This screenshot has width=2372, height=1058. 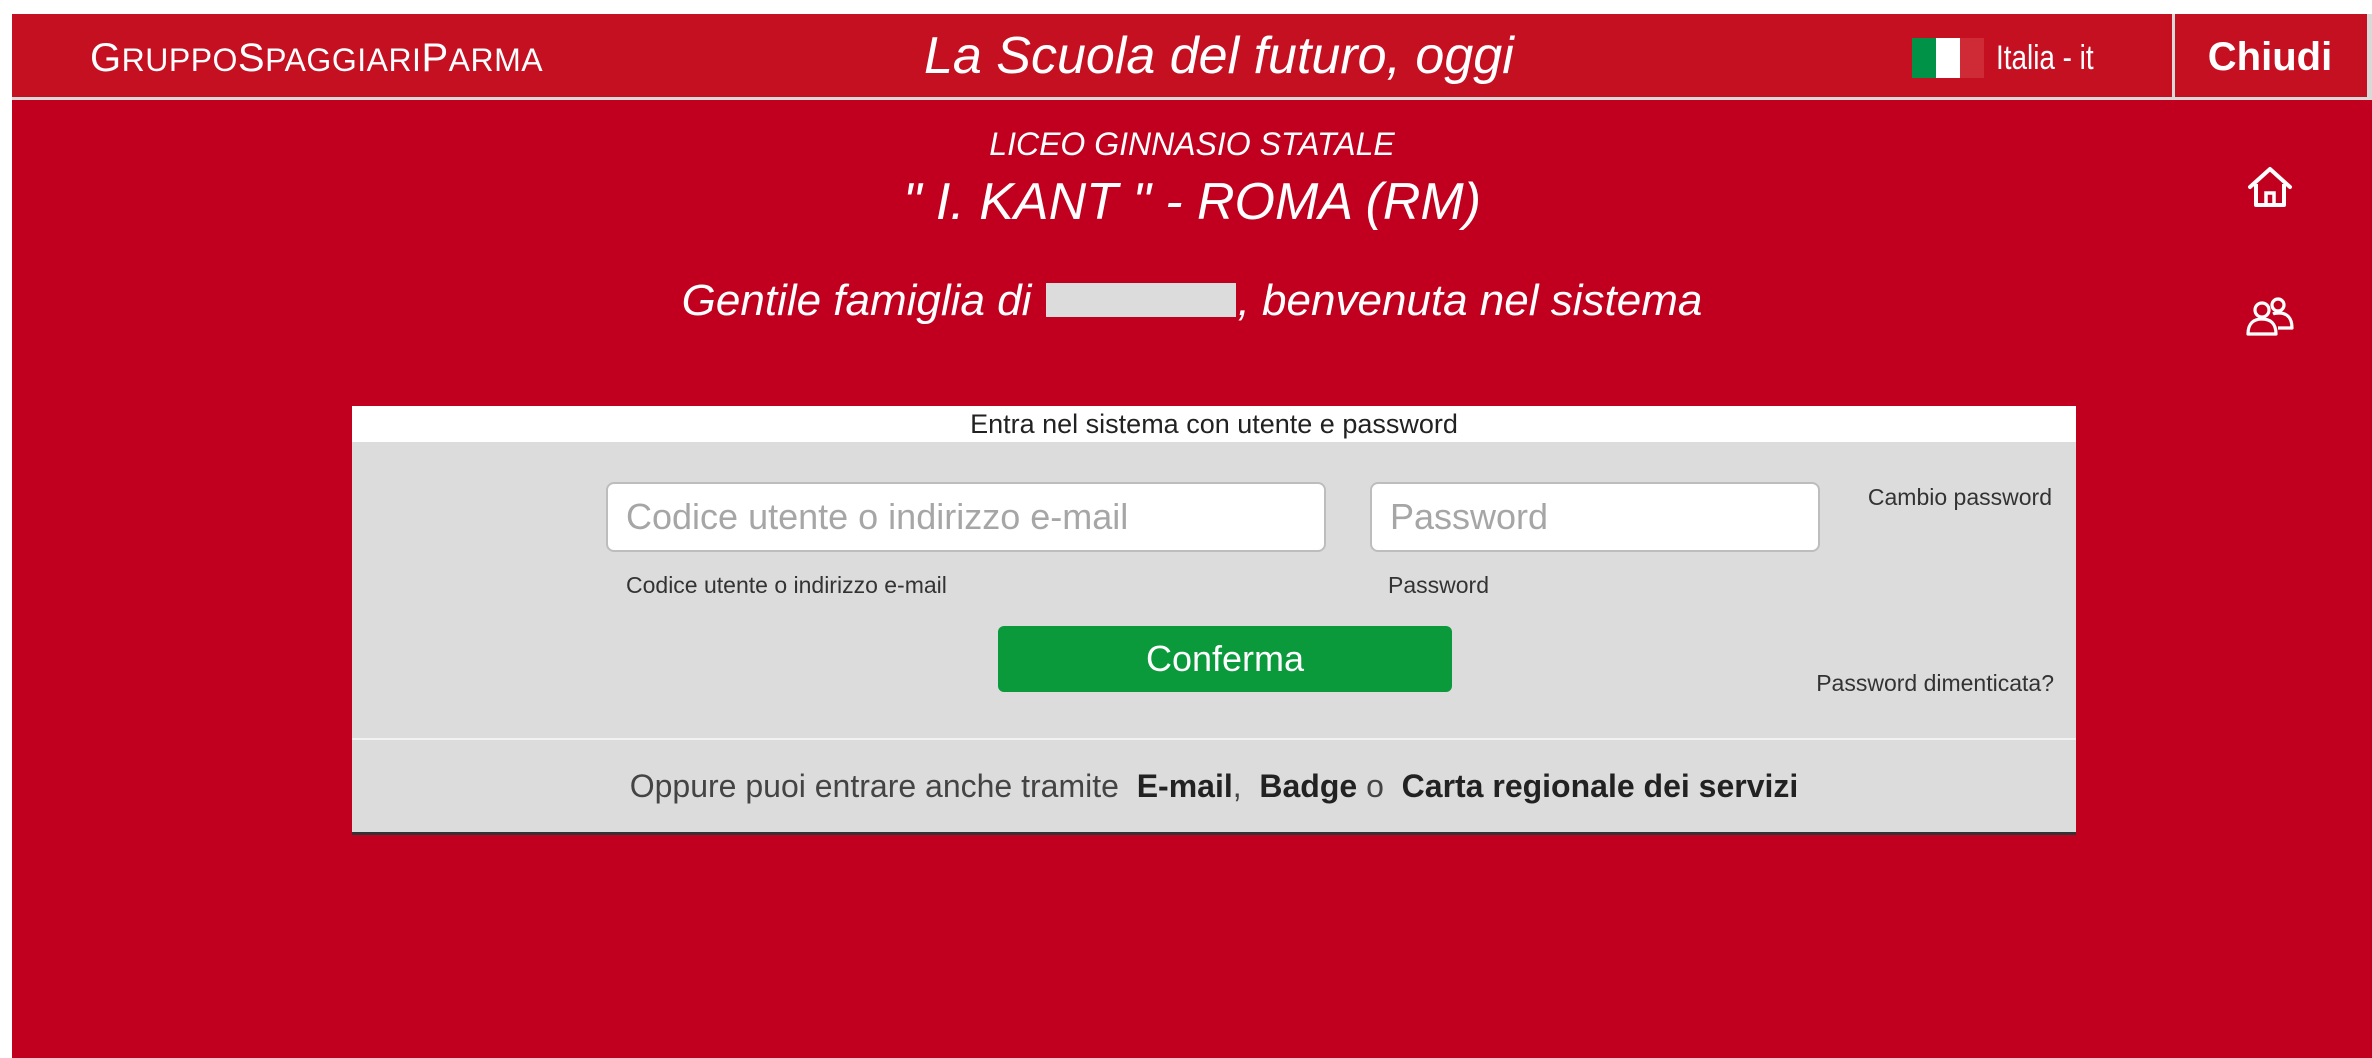 I want to click on email-login-link: E-mail, so click(x=1185, y=786).